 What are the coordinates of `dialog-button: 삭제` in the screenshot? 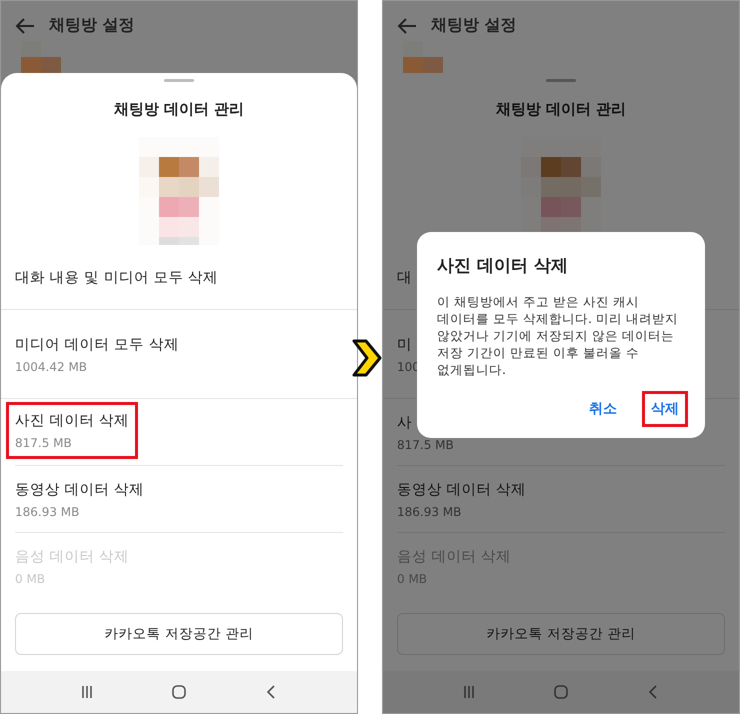 It's located at (665, 409).